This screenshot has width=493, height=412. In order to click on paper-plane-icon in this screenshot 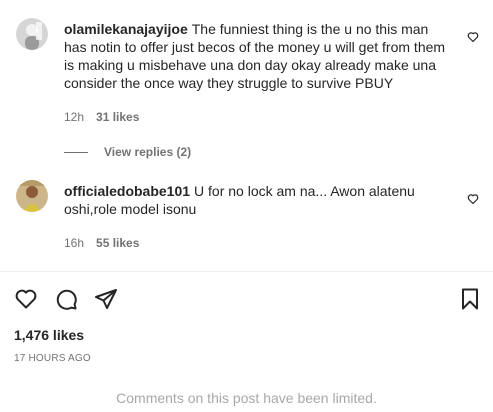, I will do `click(106, 299)`.